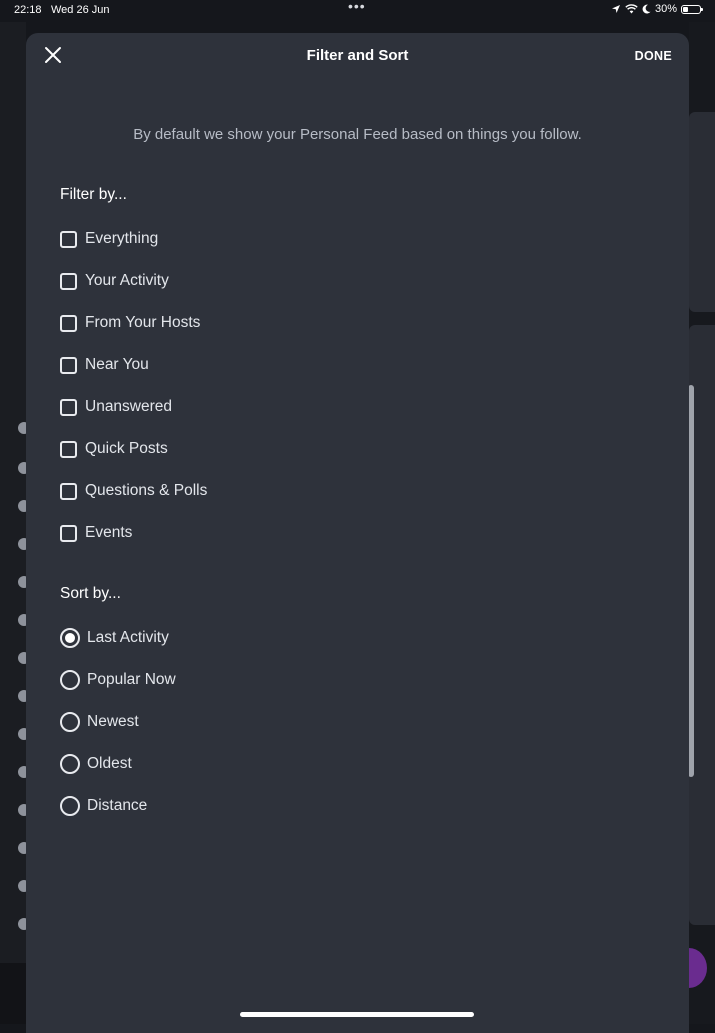  What do you see at coordinates (615, 9) in the screenshot?
I see `location-icon` at bounding box center [615, 9].